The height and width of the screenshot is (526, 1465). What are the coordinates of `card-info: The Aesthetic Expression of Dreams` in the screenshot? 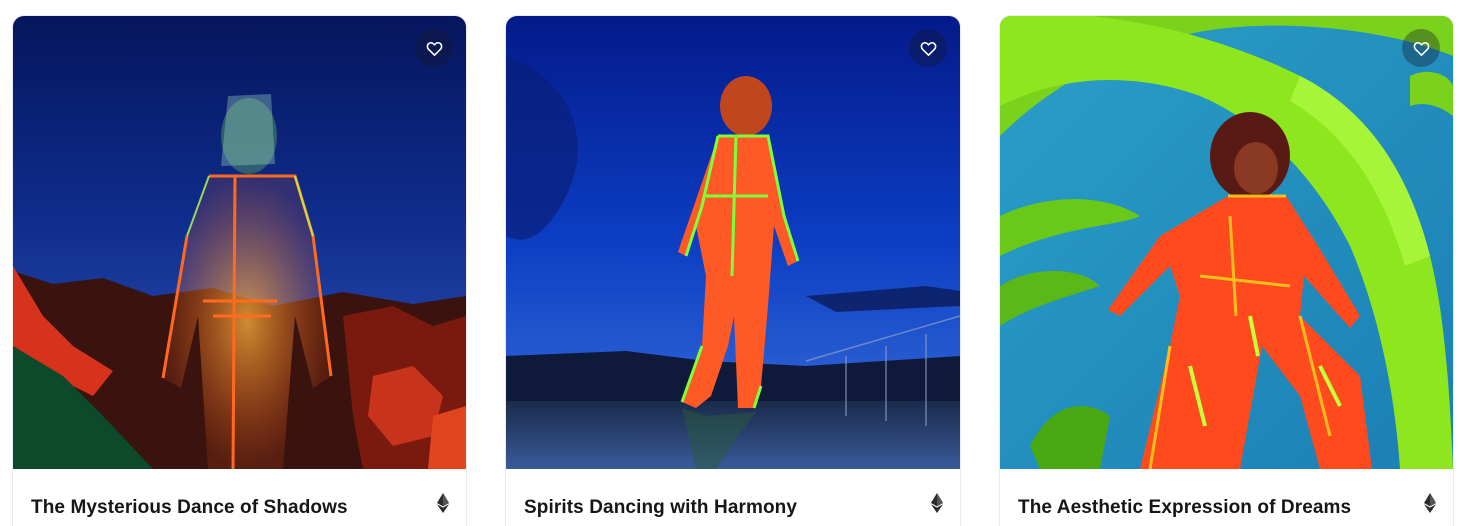 It's located at (1226, 497).